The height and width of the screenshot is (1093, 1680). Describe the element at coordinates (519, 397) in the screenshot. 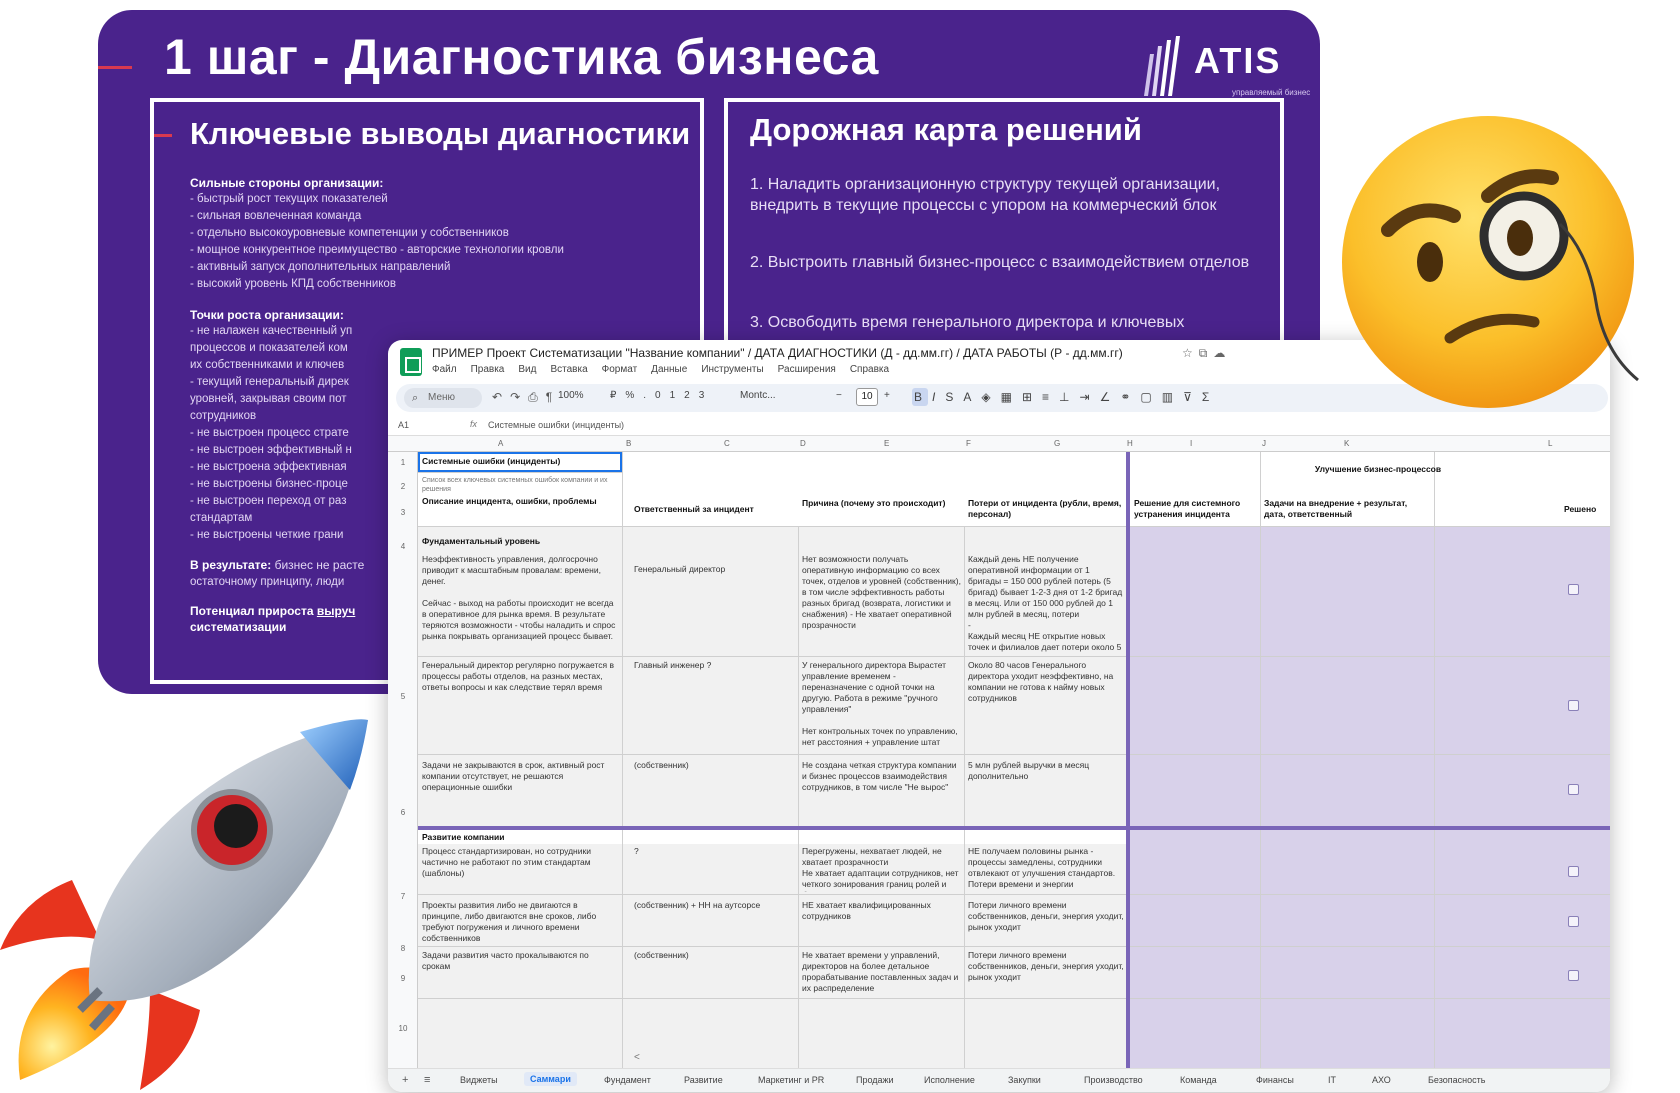

I see `redo-icon: ↷` at that location.